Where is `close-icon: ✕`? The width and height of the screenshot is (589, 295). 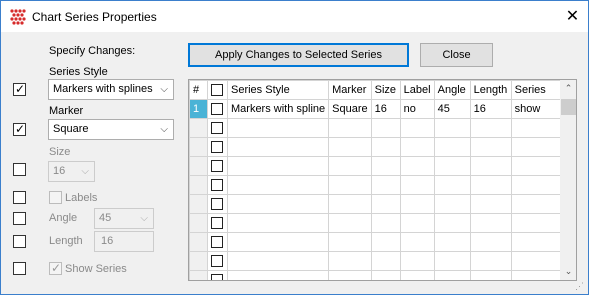
close-icon: ✕ is located at coordinates (572, 16).